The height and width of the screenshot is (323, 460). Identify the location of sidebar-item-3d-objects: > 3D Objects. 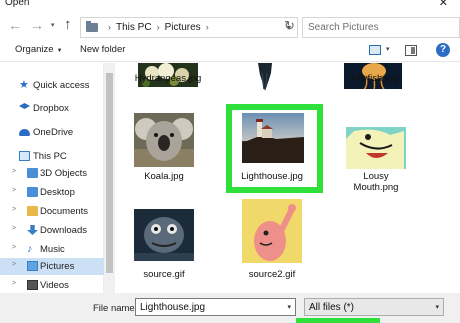
(52, 173).